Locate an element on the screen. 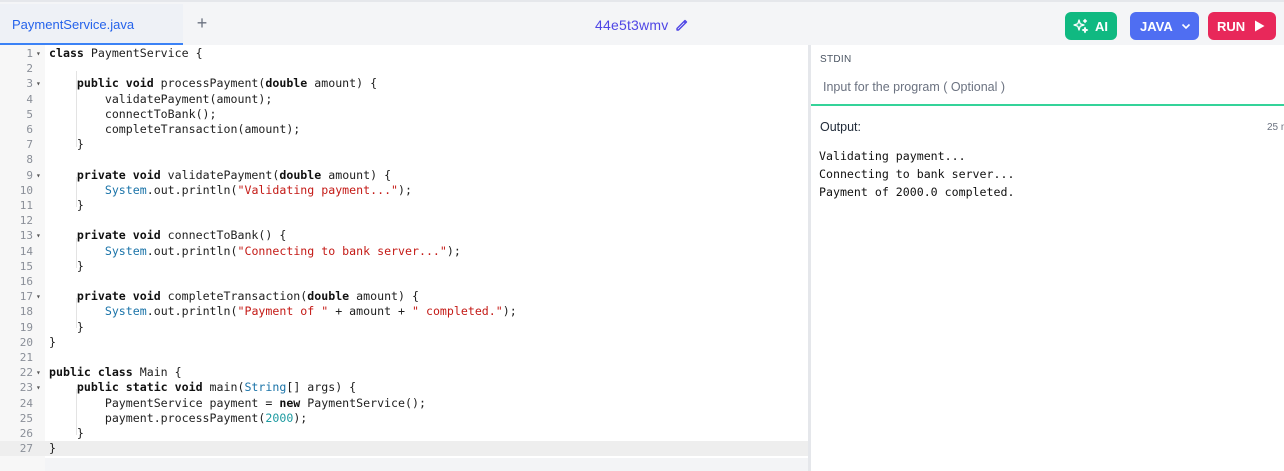 This screenshot has height=471, width=1284. line-number: 24 is located at coordinates (26, 403).